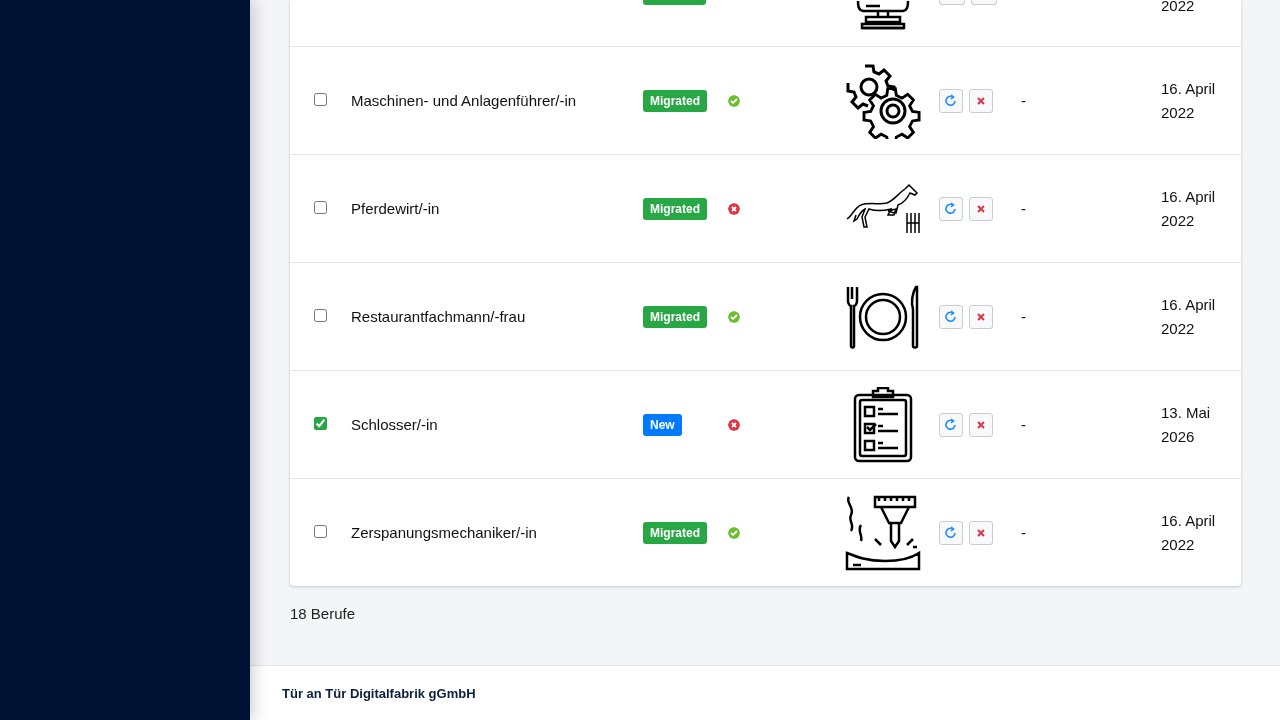 The image size is (1280, 720). What do you see at coordinates (396, 208) in the screenshot?
I see `occupation-name: Pferdewirt/-in` at bounding box center [396, 208].